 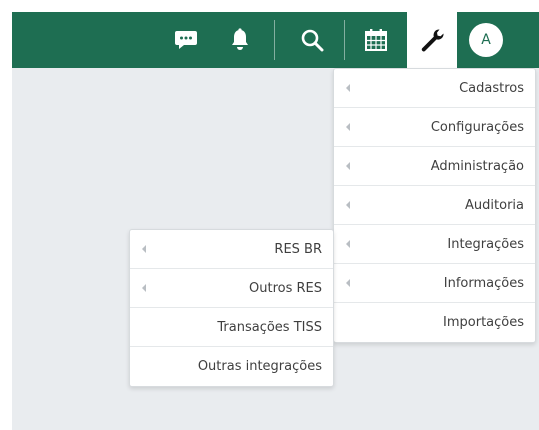 I want to click on menu-item-informacoes: Informações, so click(x=434, y=283).